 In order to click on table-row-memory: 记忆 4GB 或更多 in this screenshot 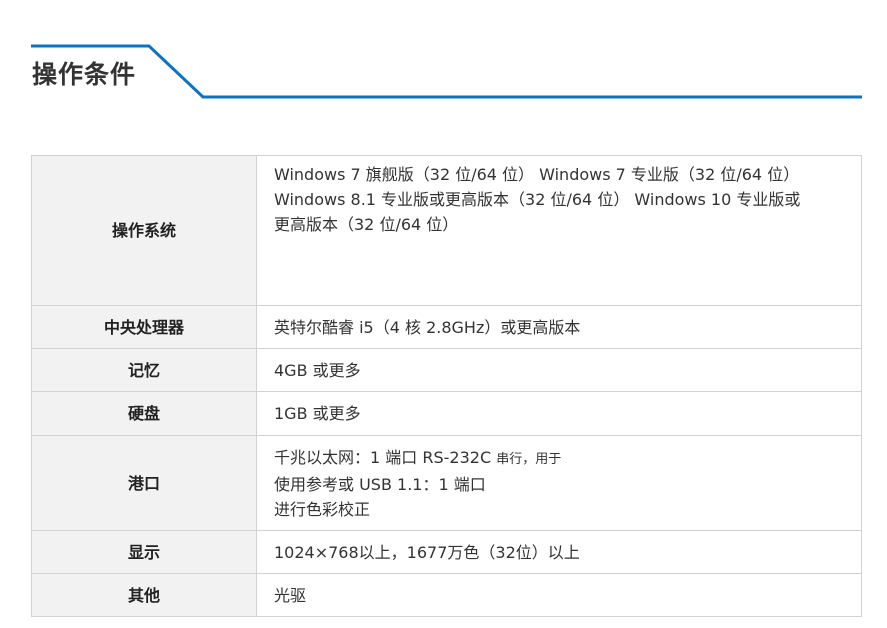, I will do `click(446, 370)`.